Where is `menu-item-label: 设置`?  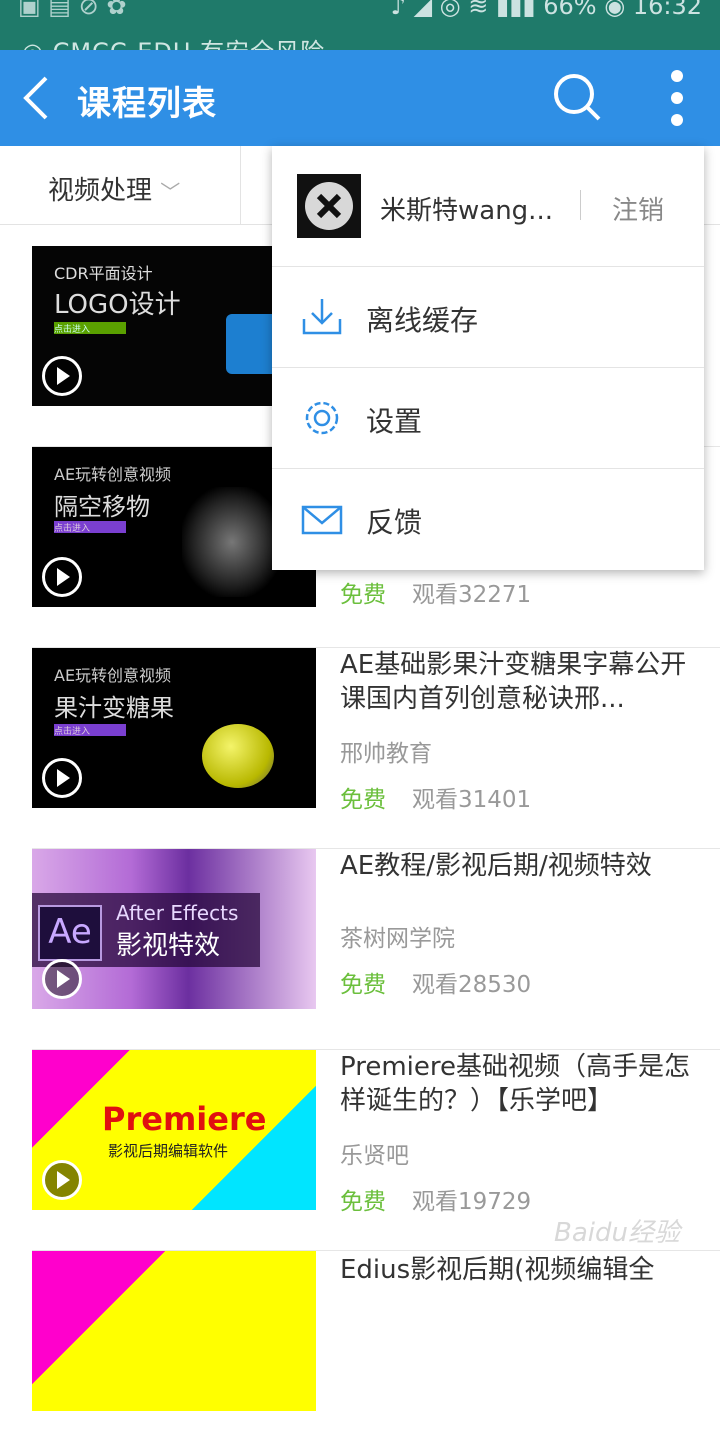 menu-item-label: 设置 is located at coordinates (394, 421).